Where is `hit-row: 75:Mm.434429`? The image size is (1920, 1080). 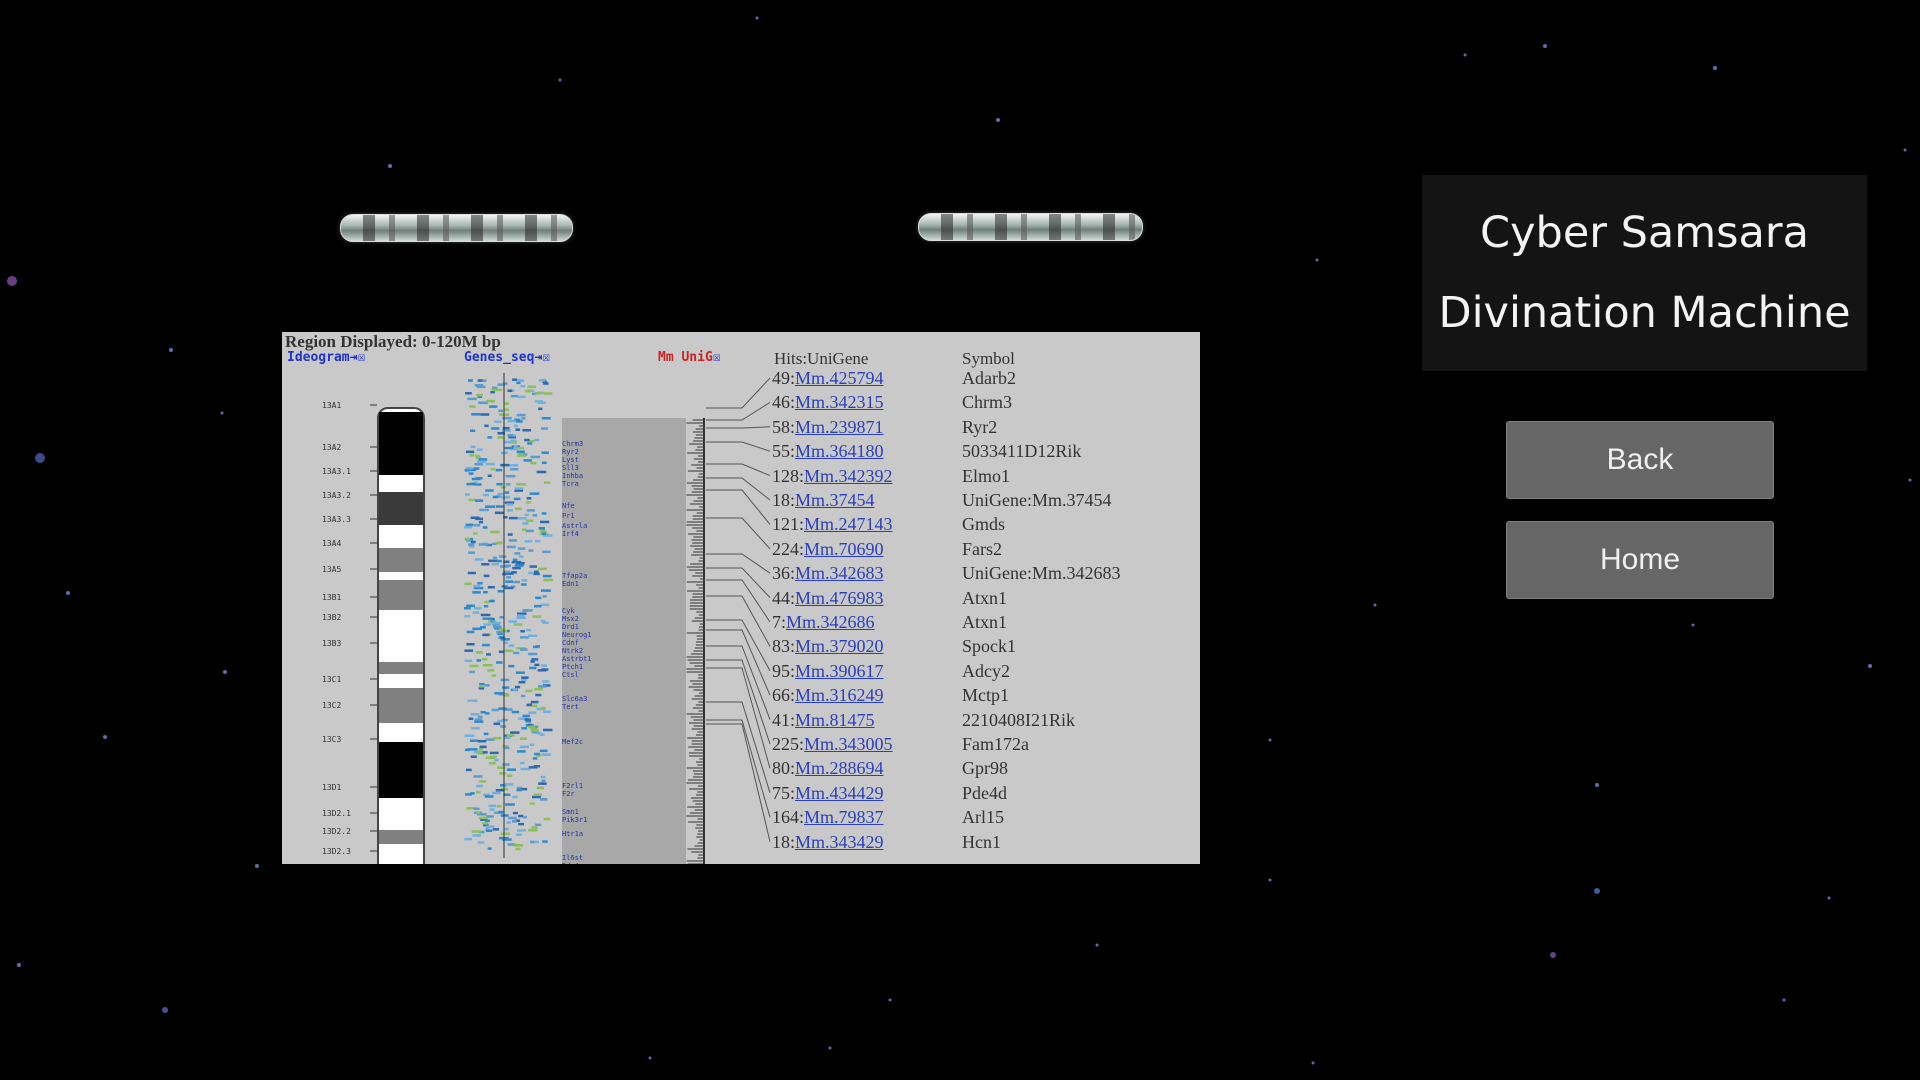 hit-row: 75:Mm.434429 is located at coordinates (828, 793).